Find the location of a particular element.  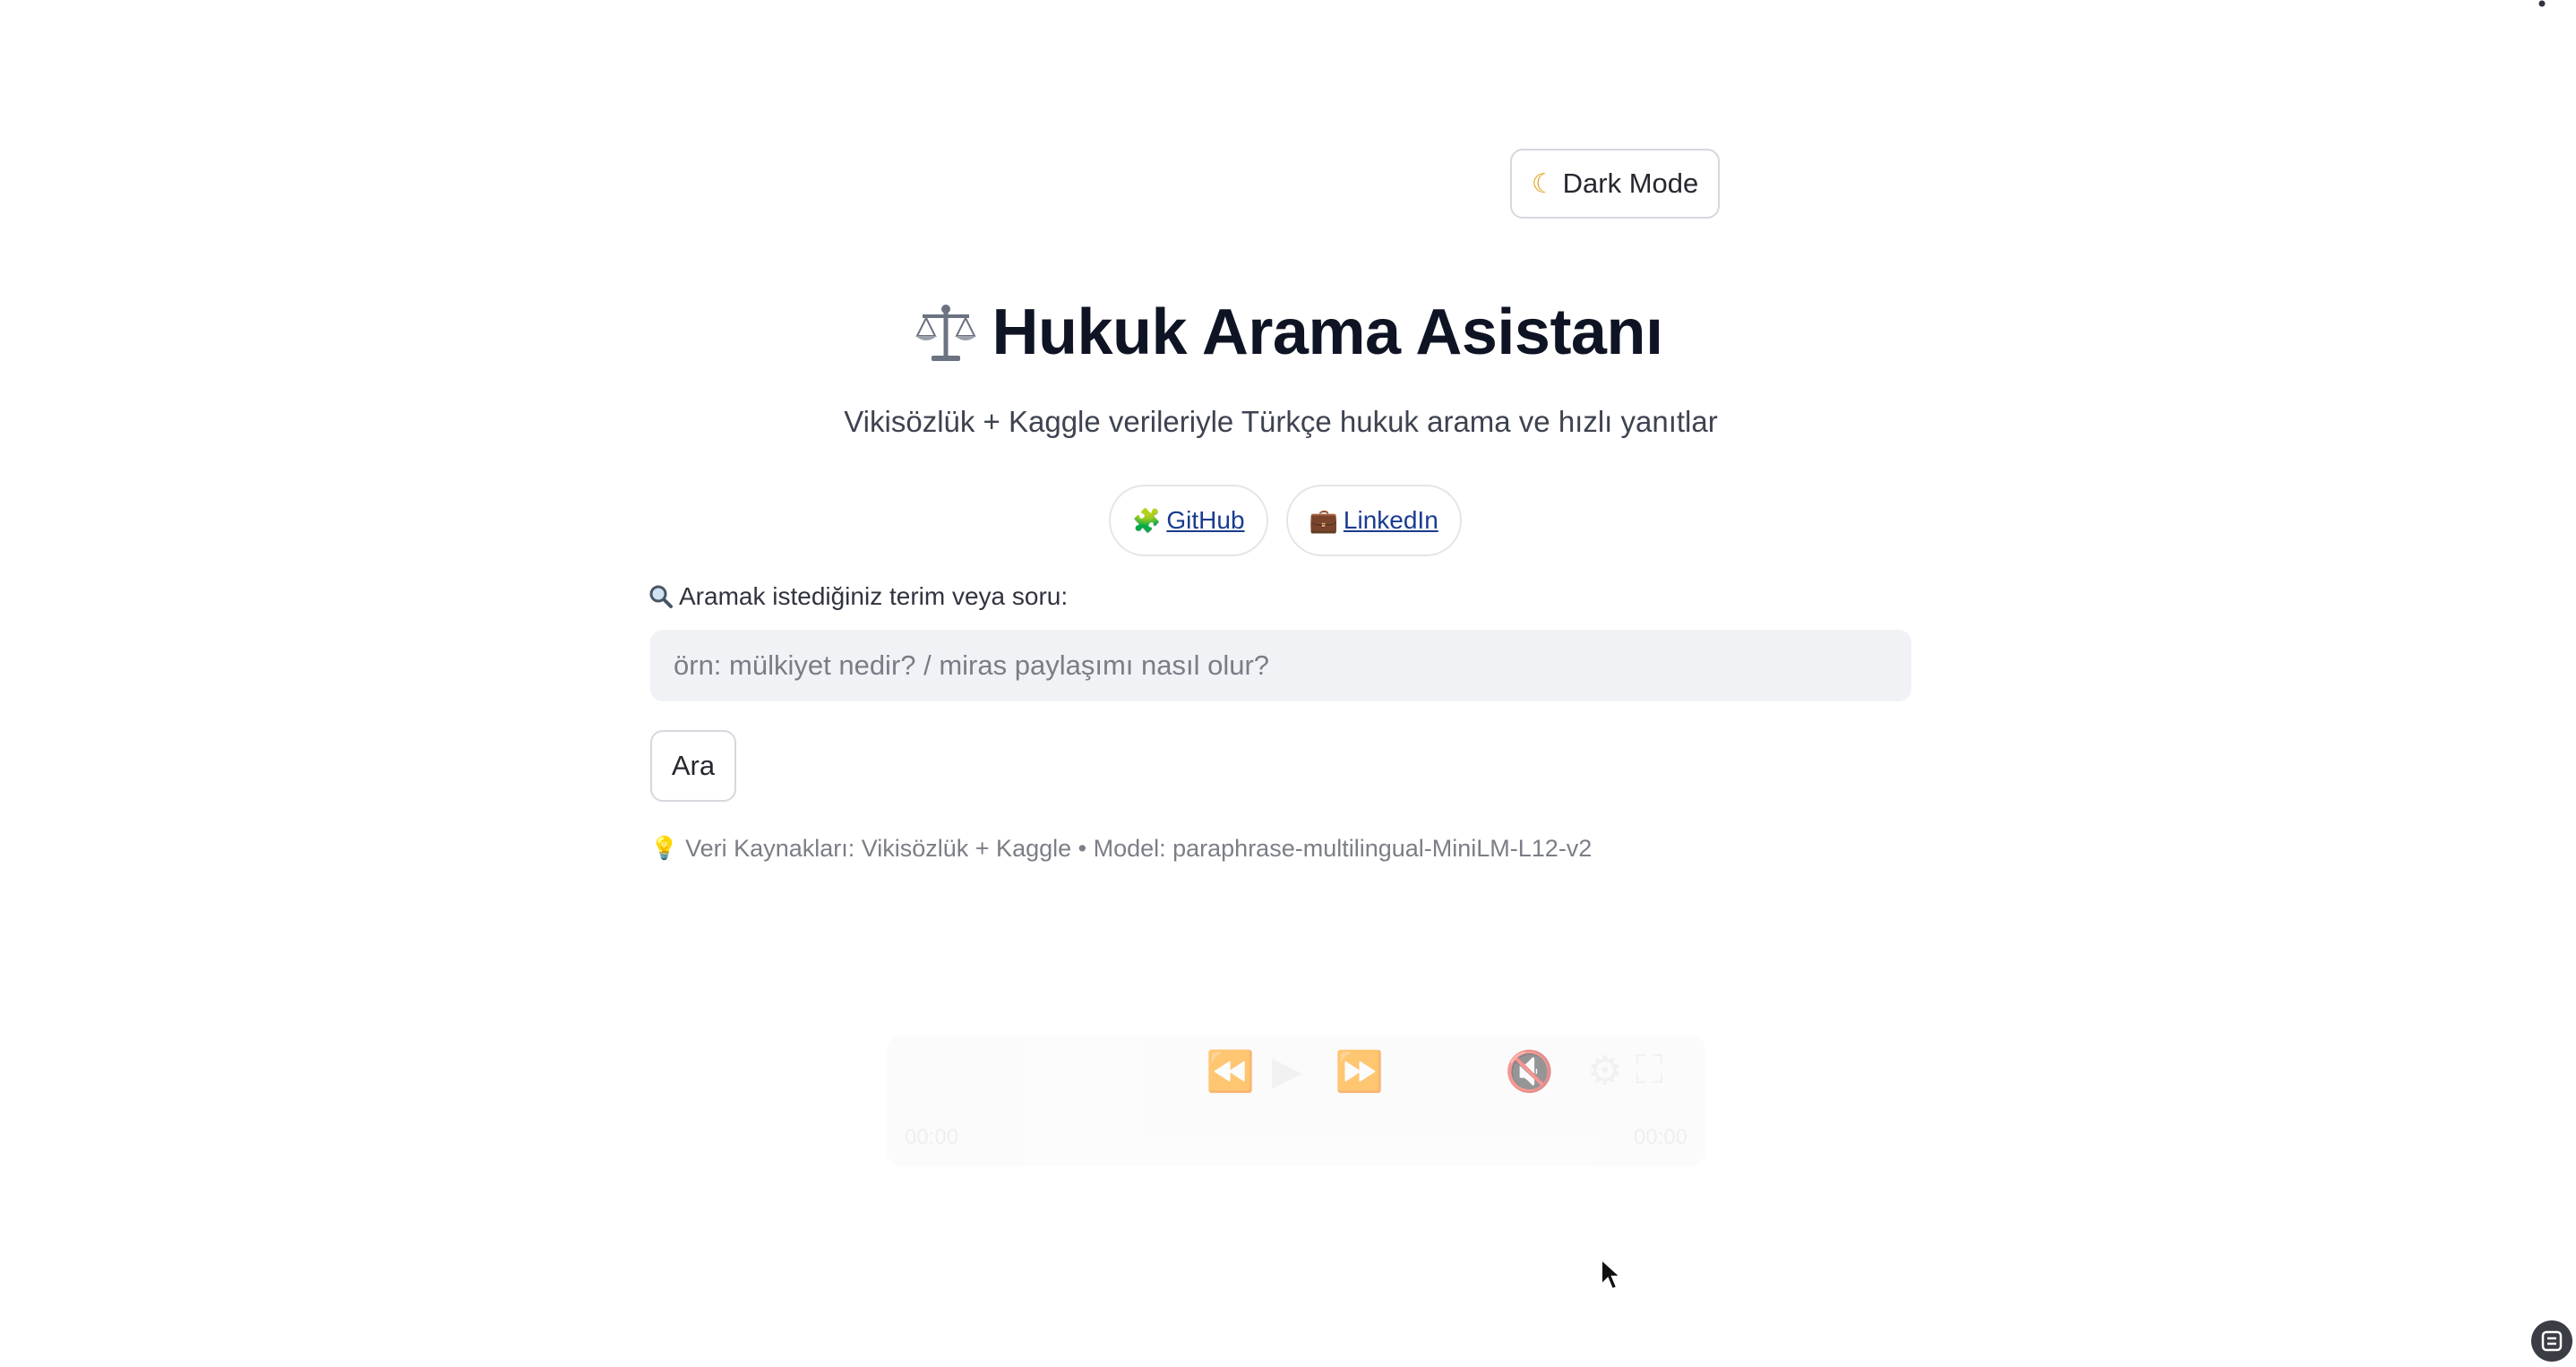

search-label-text: Aramak istediğiniz terim veya soru: is located at coordinates (874, 596).